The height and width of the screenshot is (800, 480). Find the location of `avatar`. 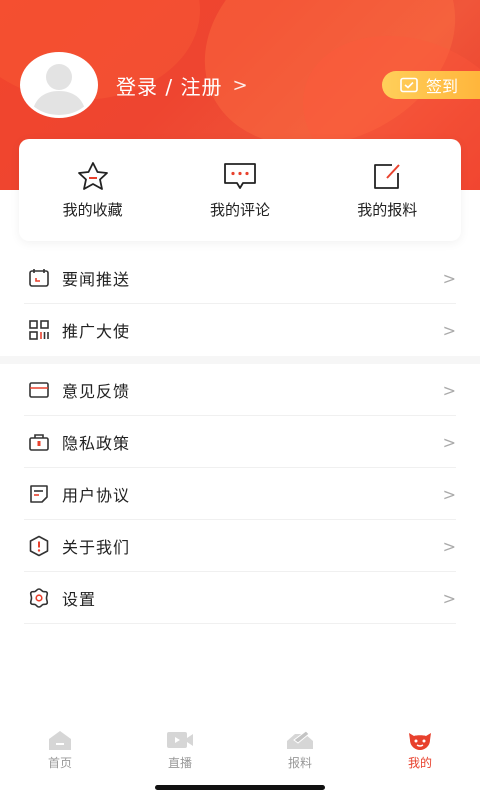

avatar is located at coordinates (59, 85).